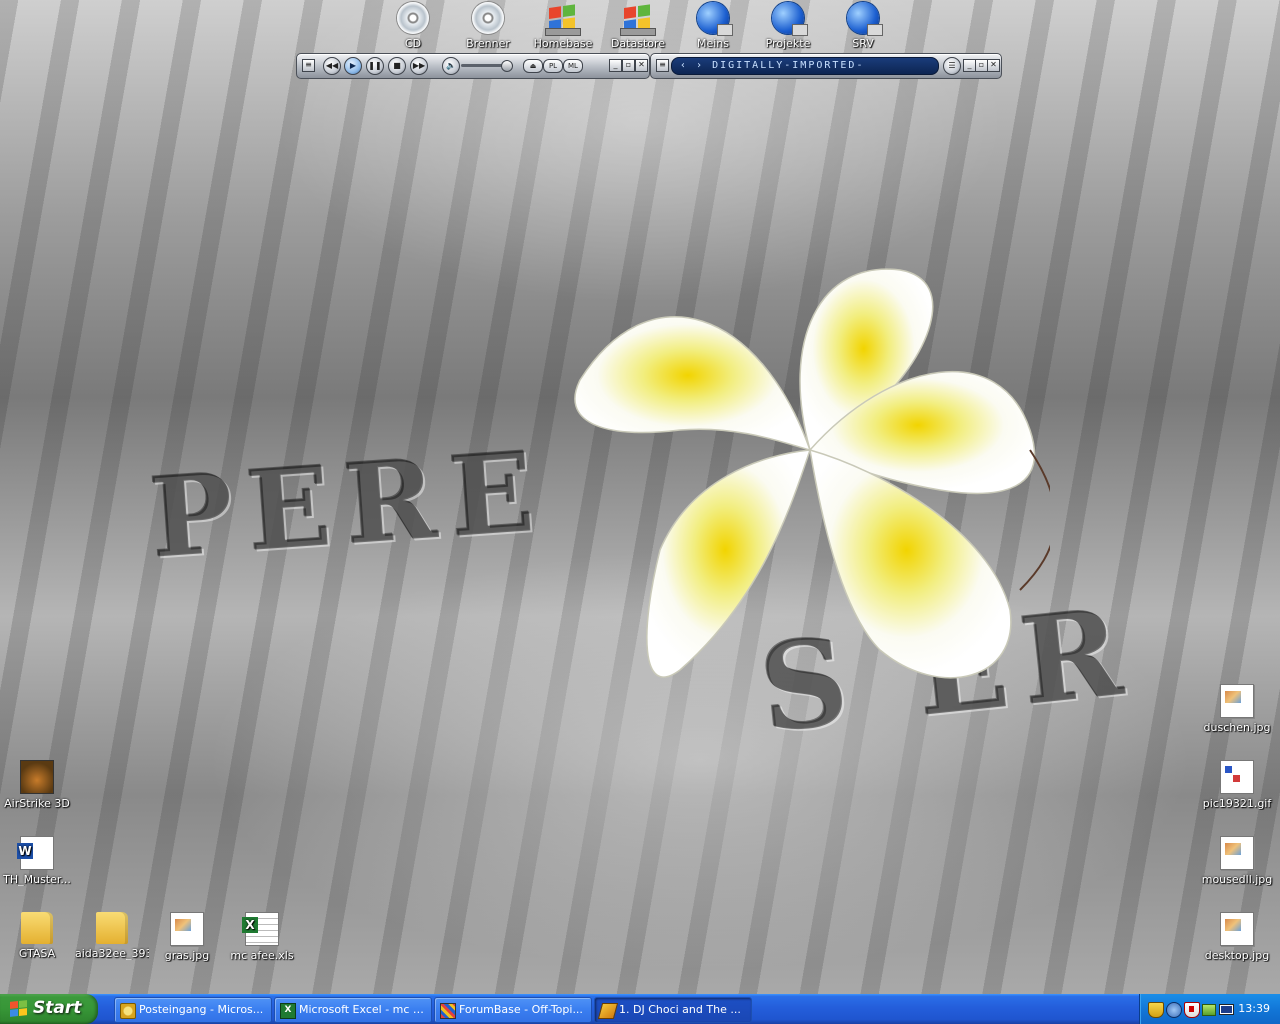 This screenshot has height=1024, width=1280. I want to click on playlist-toggle-button: PL, so click(553, 66).